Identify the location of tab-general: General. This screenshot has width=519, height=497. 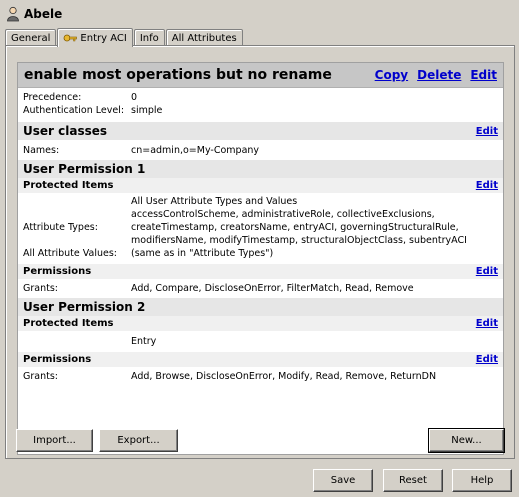
(31, 37).